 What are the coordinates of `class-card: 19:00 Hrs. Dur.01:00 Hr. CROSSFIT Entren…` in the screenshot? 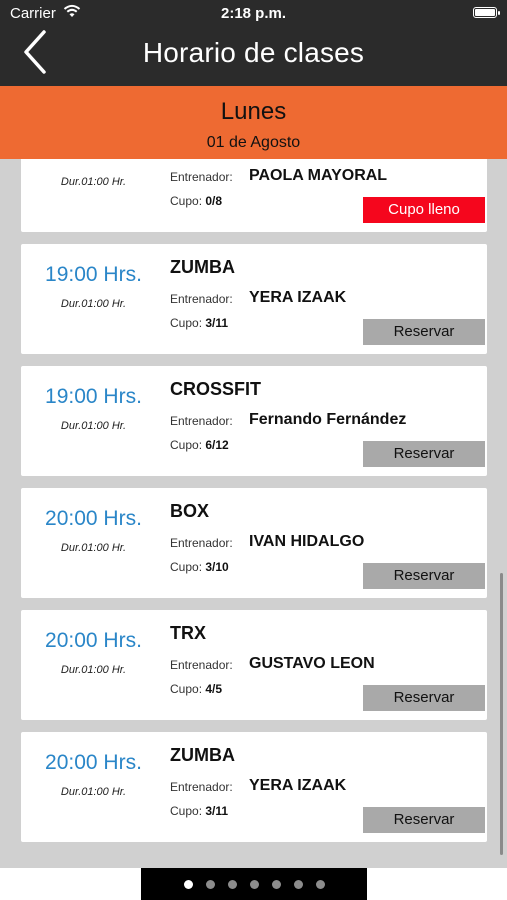 It's located at (254, 421).